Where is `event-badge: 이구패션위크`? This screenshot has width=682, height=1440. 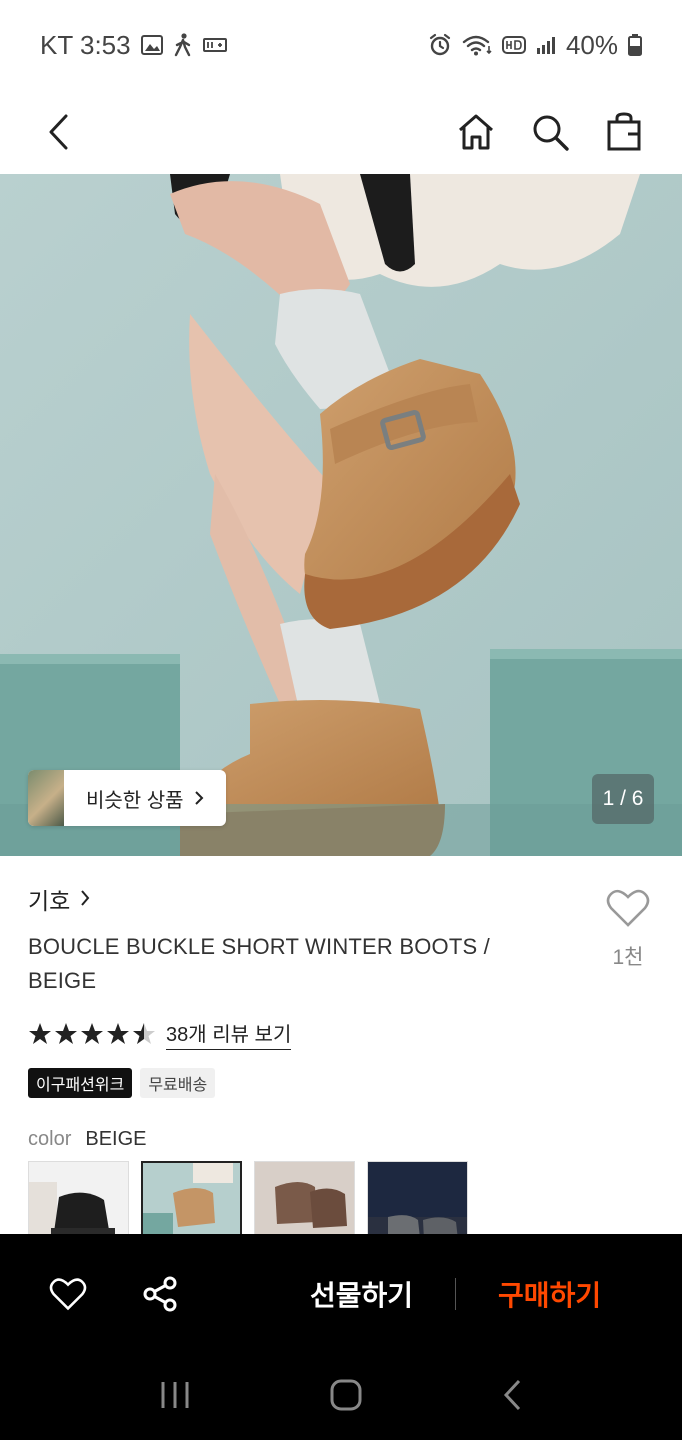
event-badge: 이구패션위크 is located at coordinates (80, 1083).